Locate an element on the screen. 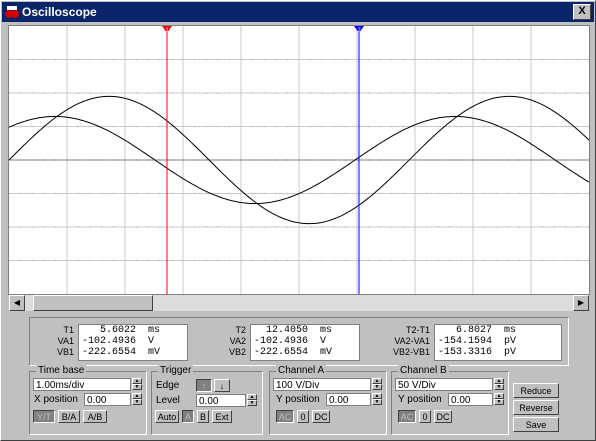  trigger-edge-label: Edge is located at coordinates (168, 385).